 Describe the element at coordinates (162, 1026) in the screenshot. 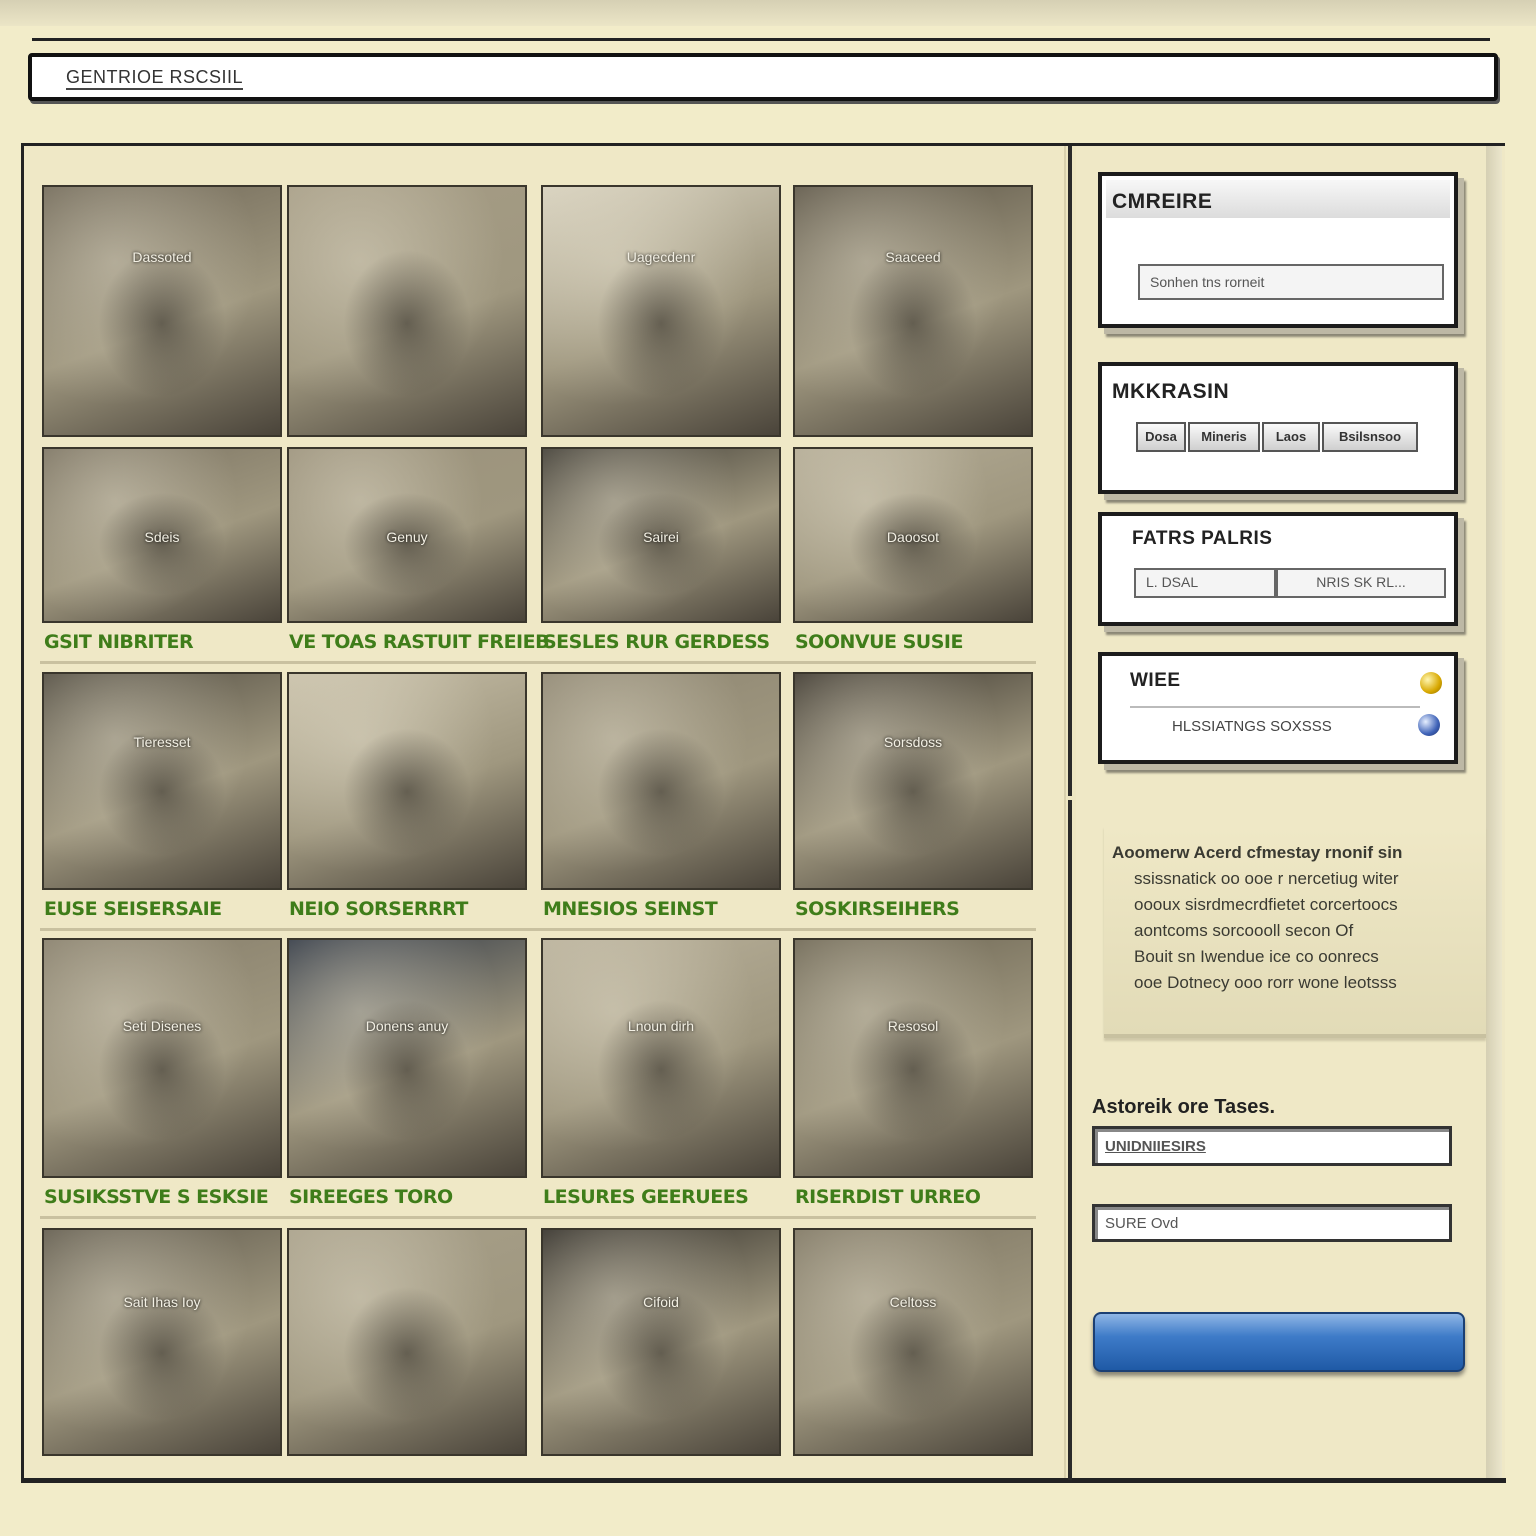

I see `photo-caption: Seti Disenes` at that location.